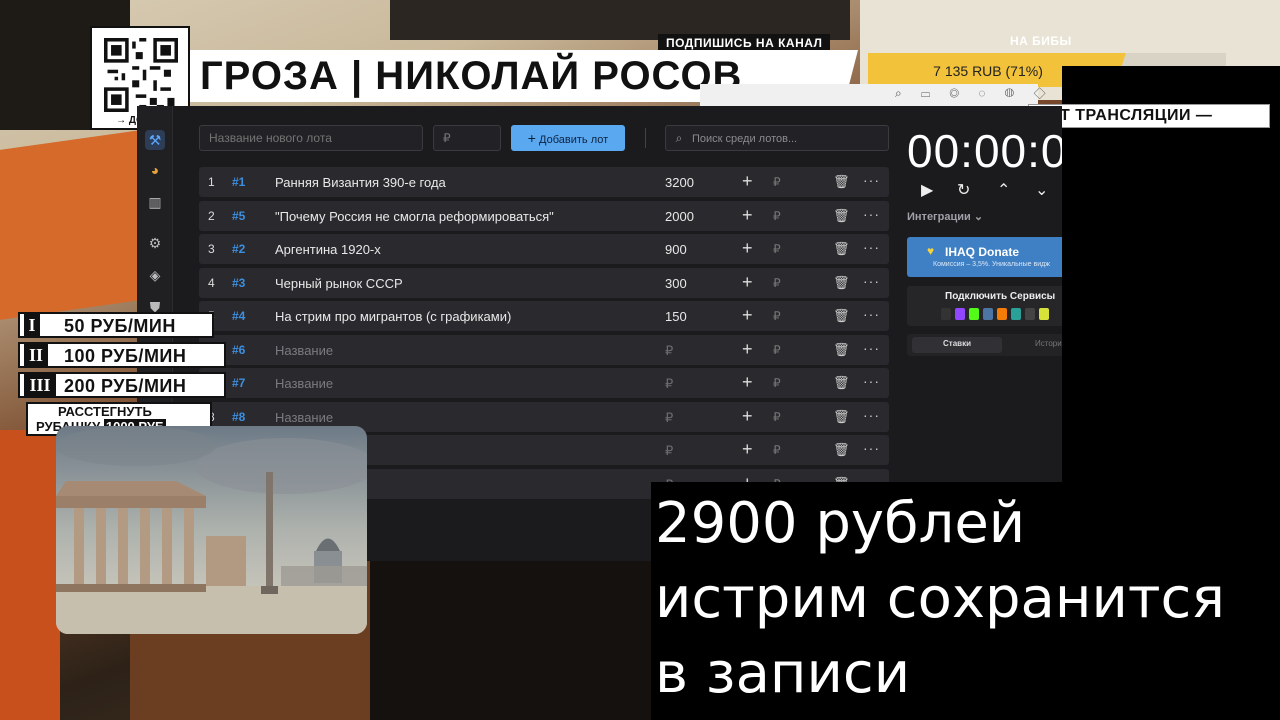  I want to click on new-lot-name-input, so click(311, 138).